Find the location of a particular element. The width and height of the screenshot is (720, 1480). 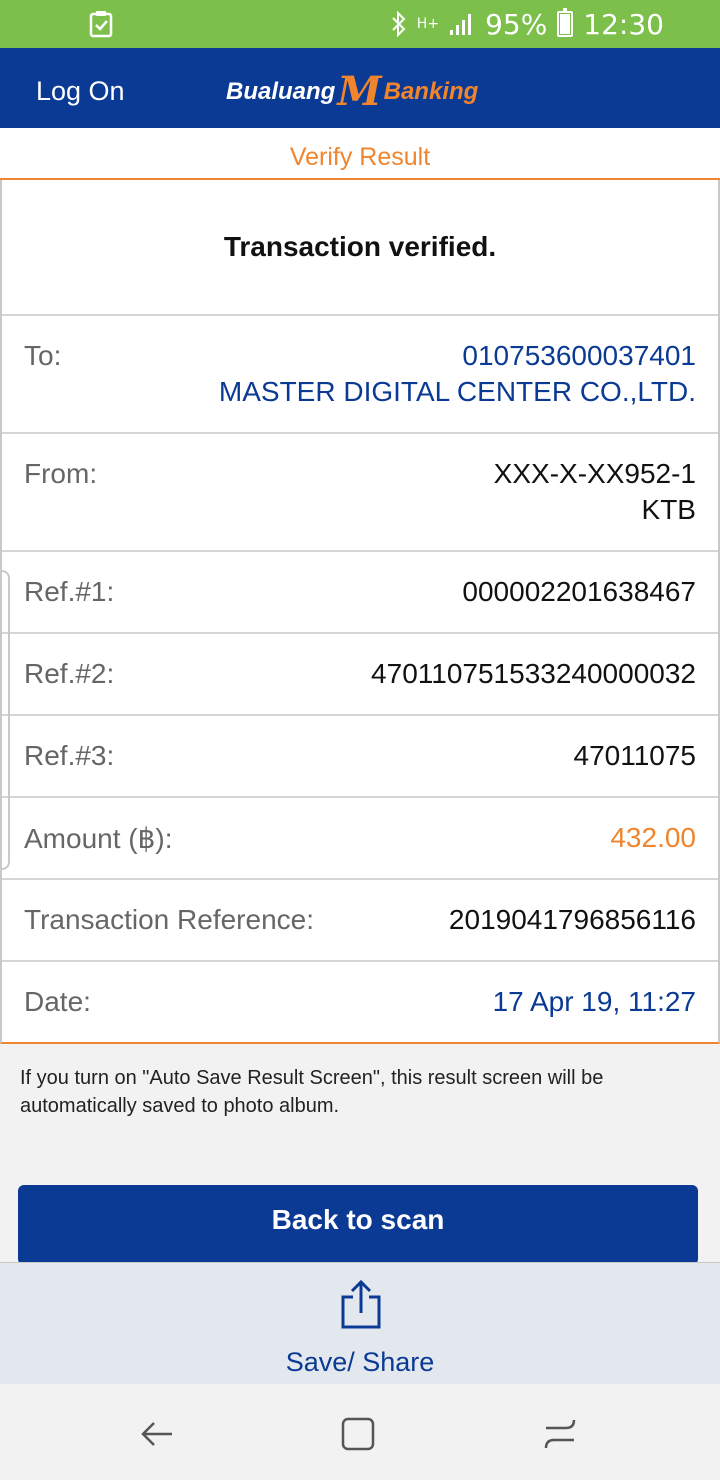

row-ref3: Ref.#3: 47011075 is located at coordinates (360, 757).